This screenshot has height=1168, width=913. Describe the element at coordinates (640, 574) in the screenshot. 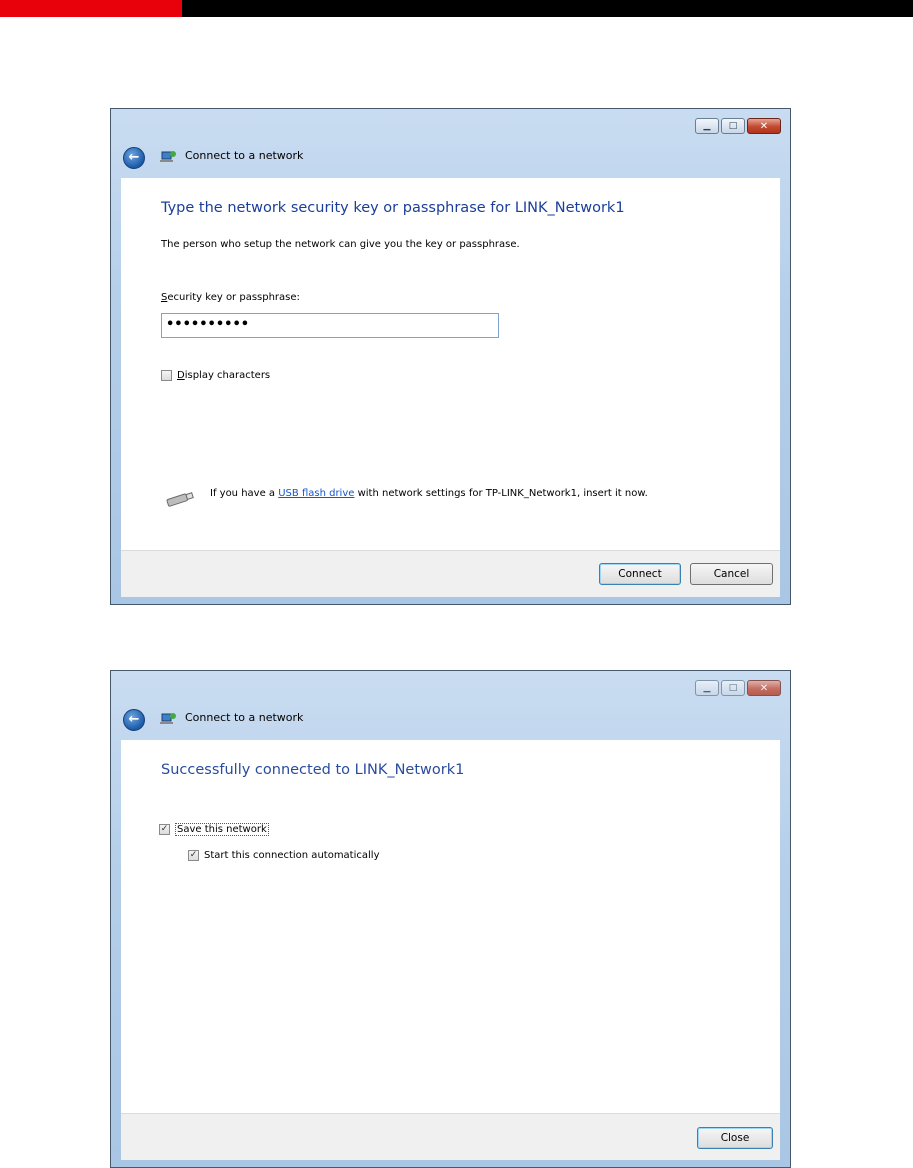

I see `connect-button: Connect` at that location.